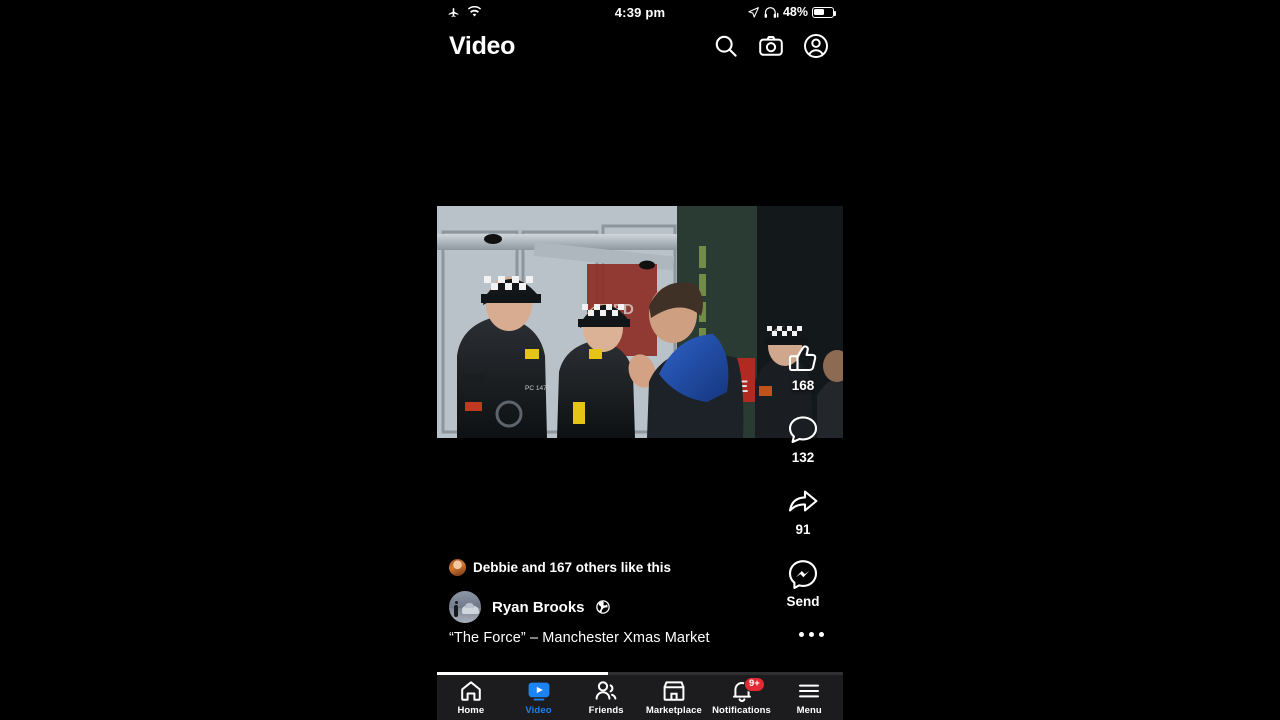 The image size is (1280, 720). I want to click on send-button: Send, so click(803, 583).